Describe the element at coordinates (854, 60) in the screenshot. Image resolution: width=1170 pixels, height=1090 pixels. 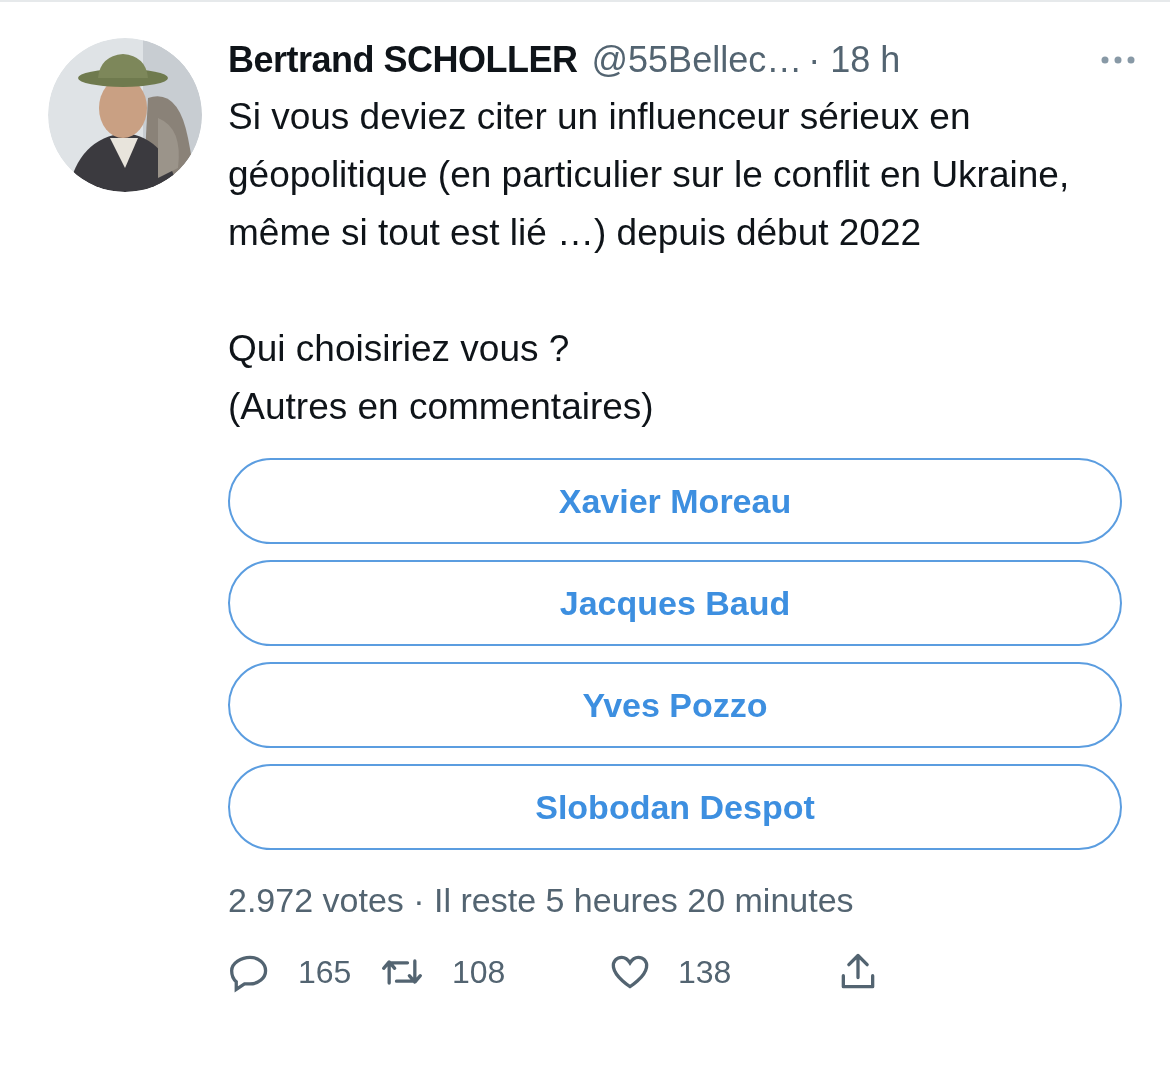
I see `tweet-time: · 18 h` at that location.